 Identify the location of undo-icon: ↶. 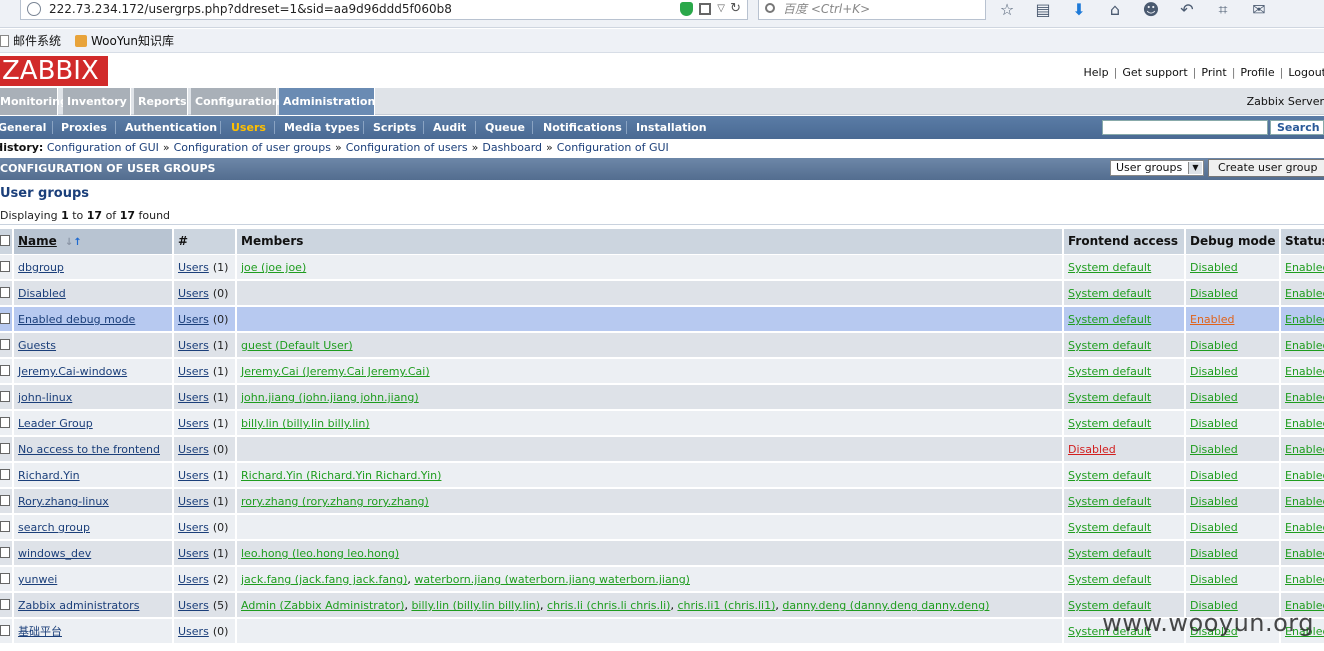
(1187, 10).